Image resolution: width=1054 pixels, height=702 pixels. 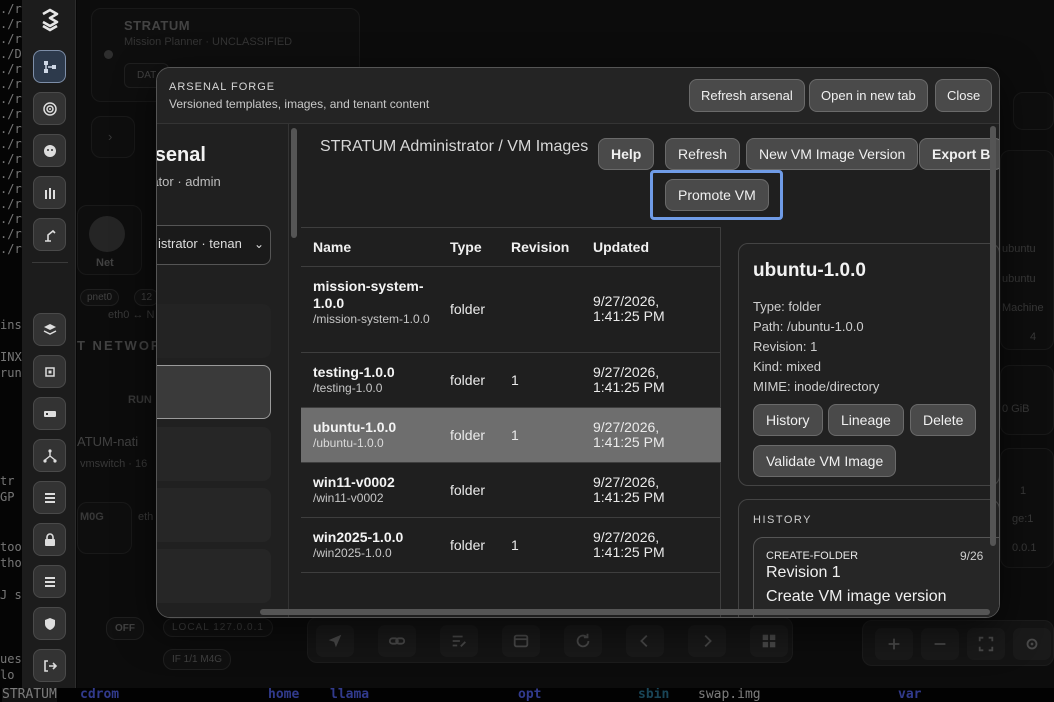 I want to click on lock-icon, so click(x=49, y=539).